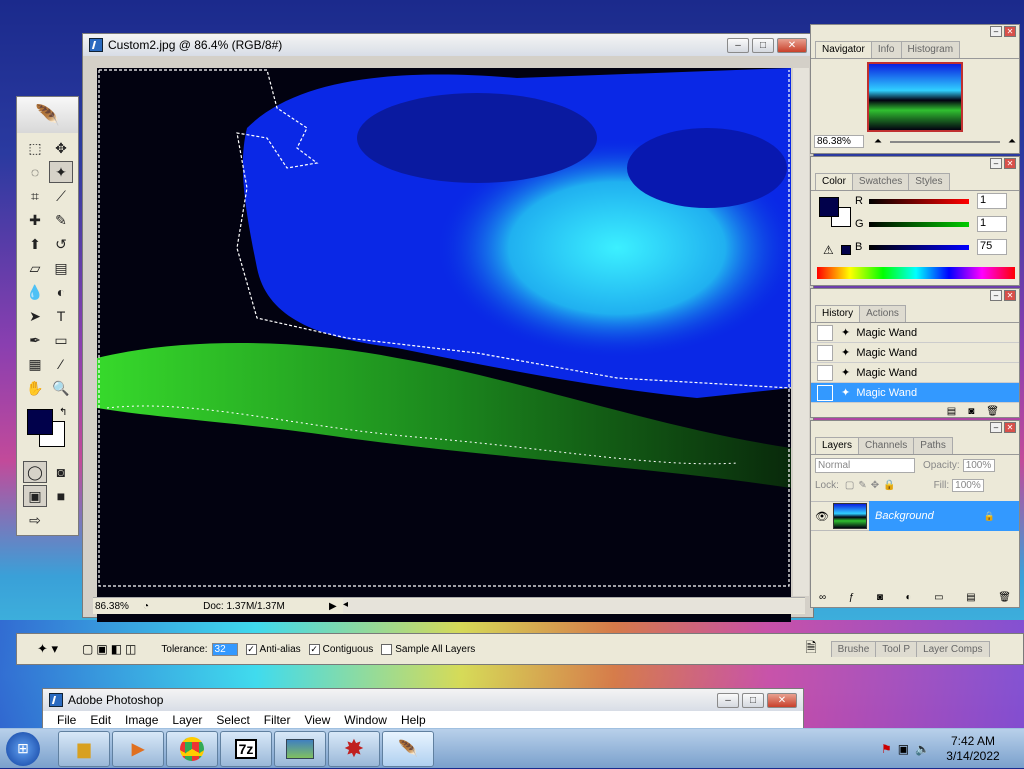 This screenshot has height=769, width=1024. What do you see at coordinates (35, 340) in the screenshot?
I see `pen-tool-icon: ✒` at bounding box center [35, 340].